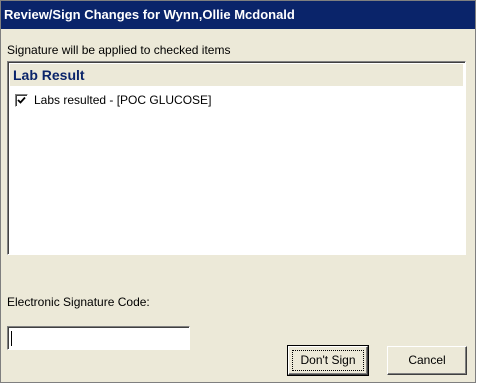  What do you see at coordinates (123, 100) in the screenshot?
I see `item-label: Labs resulted - [POC GLUCOSE]` at bounding box center [123, 100].